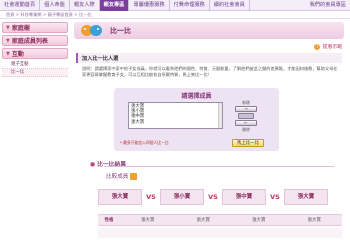 The width and height of the screenshot is (350, 240). I want to click on breadcrumb-bar: 首頁 > 科技專業網 > 親子專區首頁 > 比一比, so click(175, 15).